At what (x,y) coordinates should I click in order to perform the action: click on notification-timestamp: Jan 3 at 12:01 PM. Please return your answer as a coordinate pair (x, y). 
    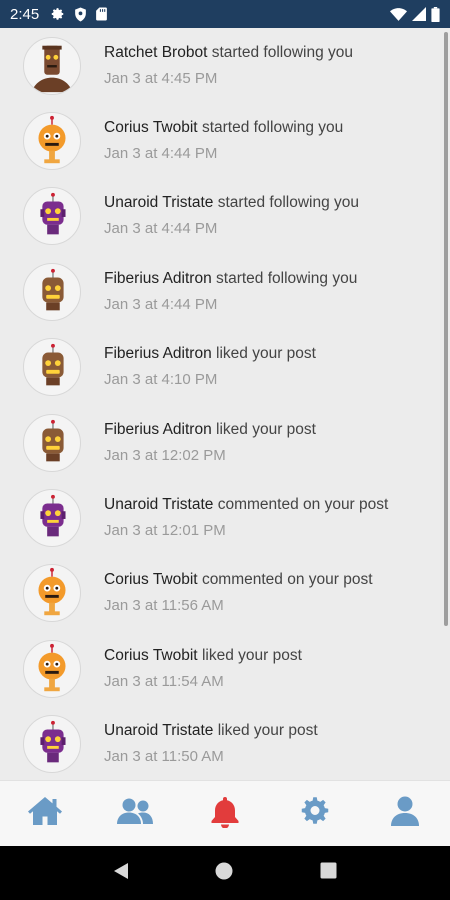
    Looking at the image, I should click on (165, 531).